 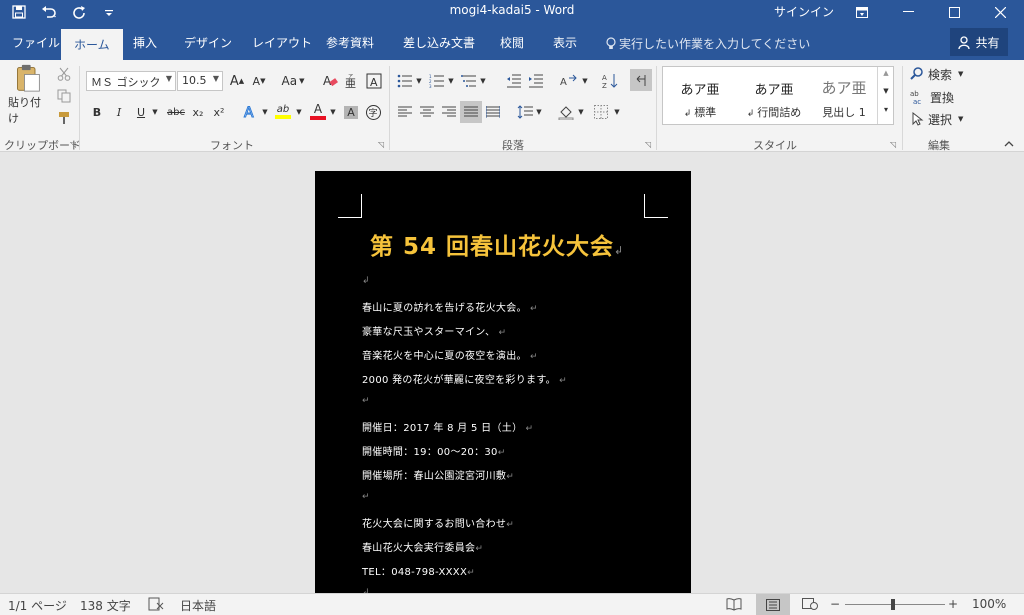 I want to click on read-mode-icon, so click(x=734, y=605).